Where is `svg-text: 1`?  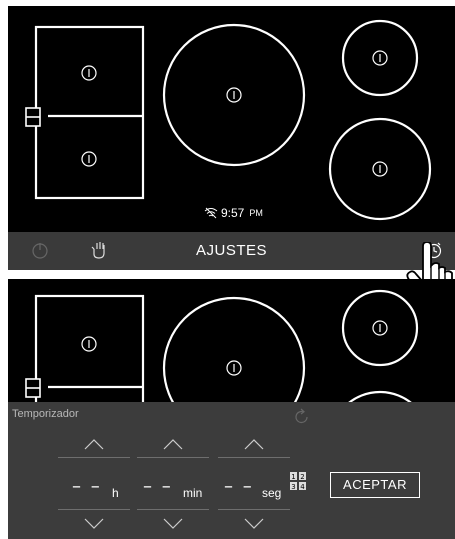
svg-text: 1 is located at coordinates (293, 477).